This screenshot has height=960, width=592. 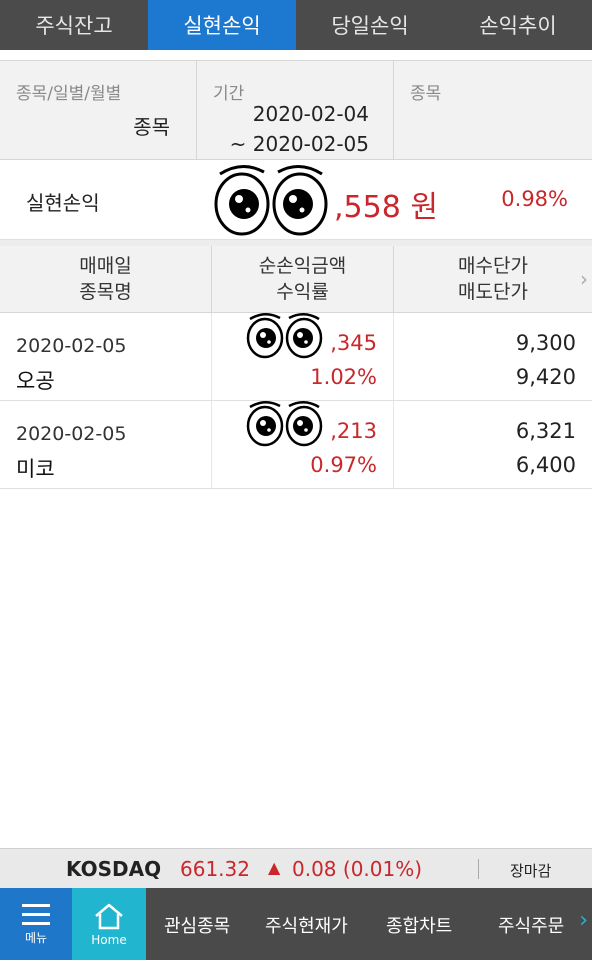 I want to click on period-range: 2020-02-04 ~ 2020-02-05, so click(x=299, y=129).